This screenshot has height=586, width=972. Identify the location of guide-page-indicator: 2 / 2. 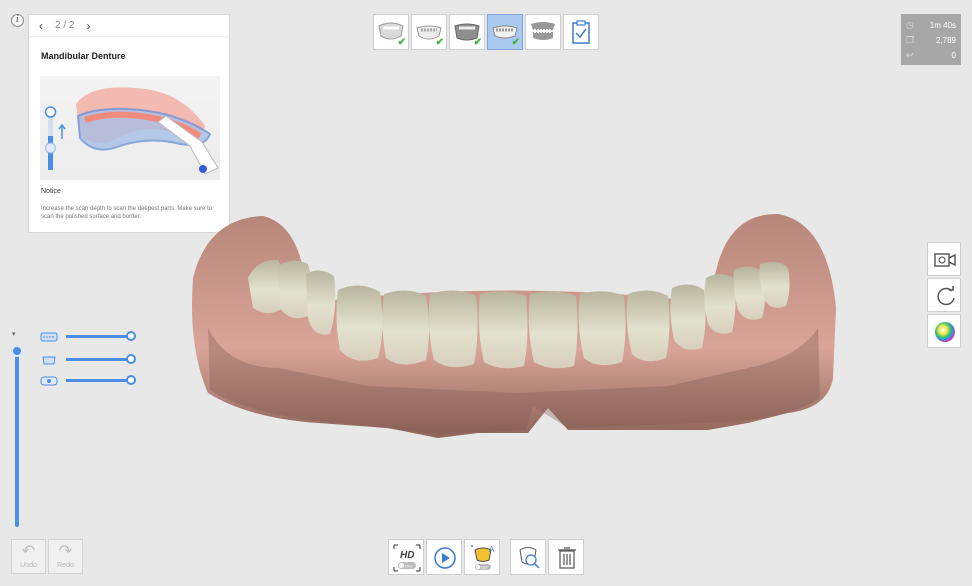
(65, 25).